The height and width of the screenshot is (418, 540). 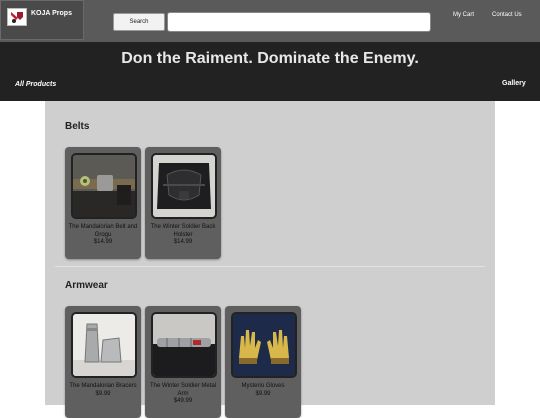 I want to click on product-image-mandalorian-belt, so click(x=104, y=186).